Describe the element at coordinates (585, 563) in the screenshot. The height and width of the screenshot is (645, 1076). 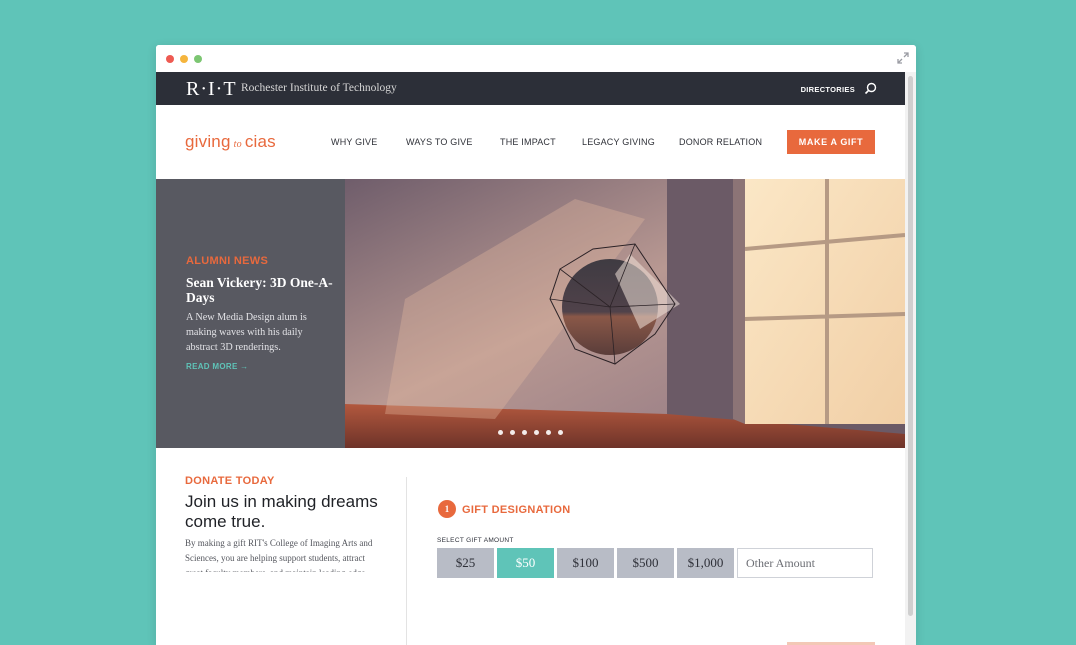
I see `amount-100-button: $100` at that location.